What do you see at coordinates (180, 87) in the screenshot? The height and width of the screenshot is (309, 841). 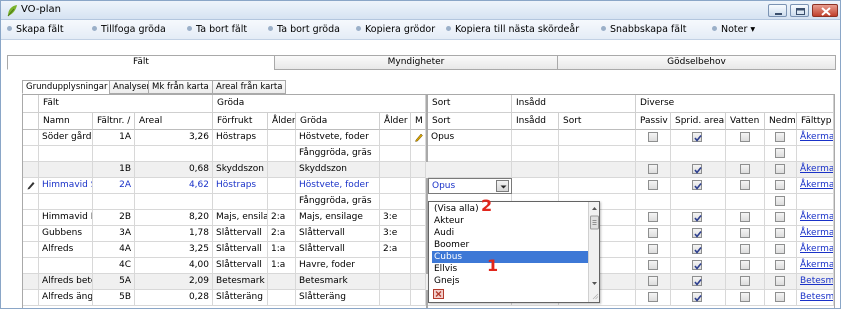 I see `tab-mk-fran-karta: Mk från karta` at bounding box center [180, 87].